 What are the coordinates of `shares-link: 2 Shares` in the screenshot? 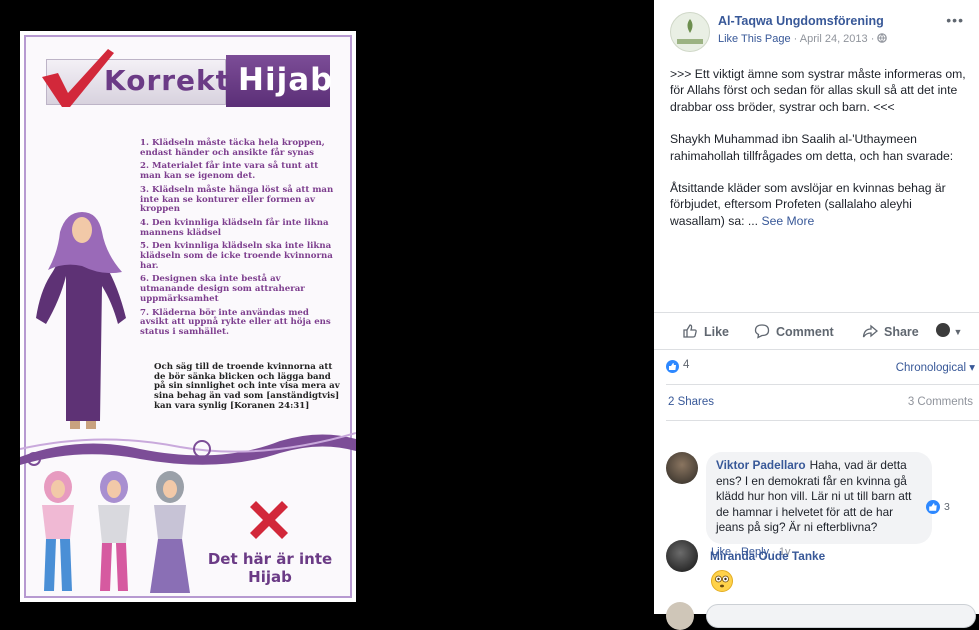 It's located at (691, 402).